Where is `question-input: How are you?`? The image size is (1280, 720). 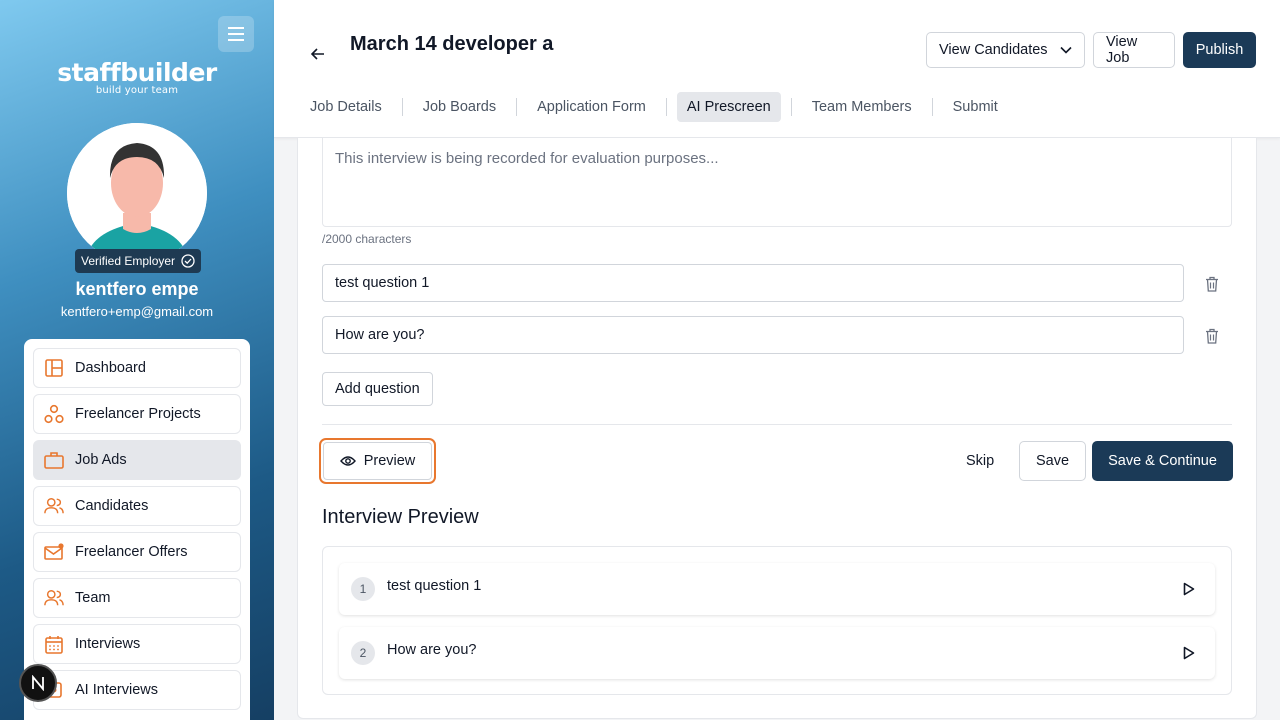 question-input: How are you? is located at coordinates (753, 335).